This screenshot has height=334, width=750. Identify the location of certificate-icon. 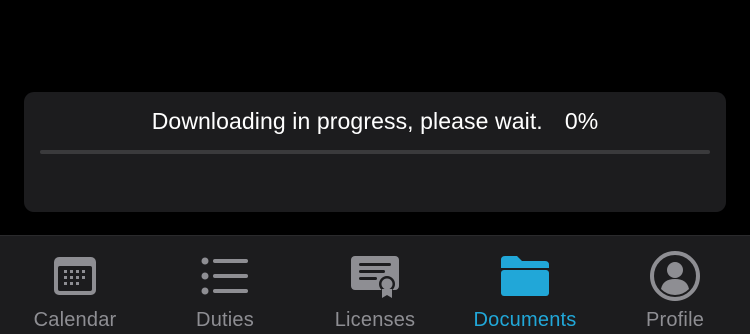
(375, 276).